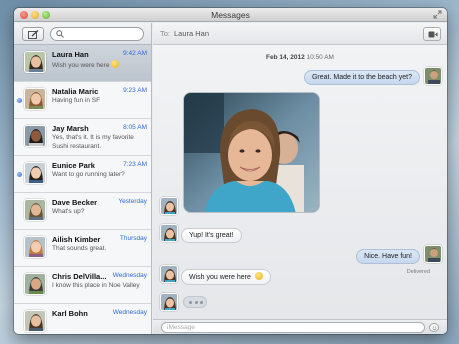 The width and height of the screenshot is (459, 344). What do you see at coordinates (300, 34) in the screenshot?
I see `recipient-bar: To: Laura Han` at bounding box center [300, 34].